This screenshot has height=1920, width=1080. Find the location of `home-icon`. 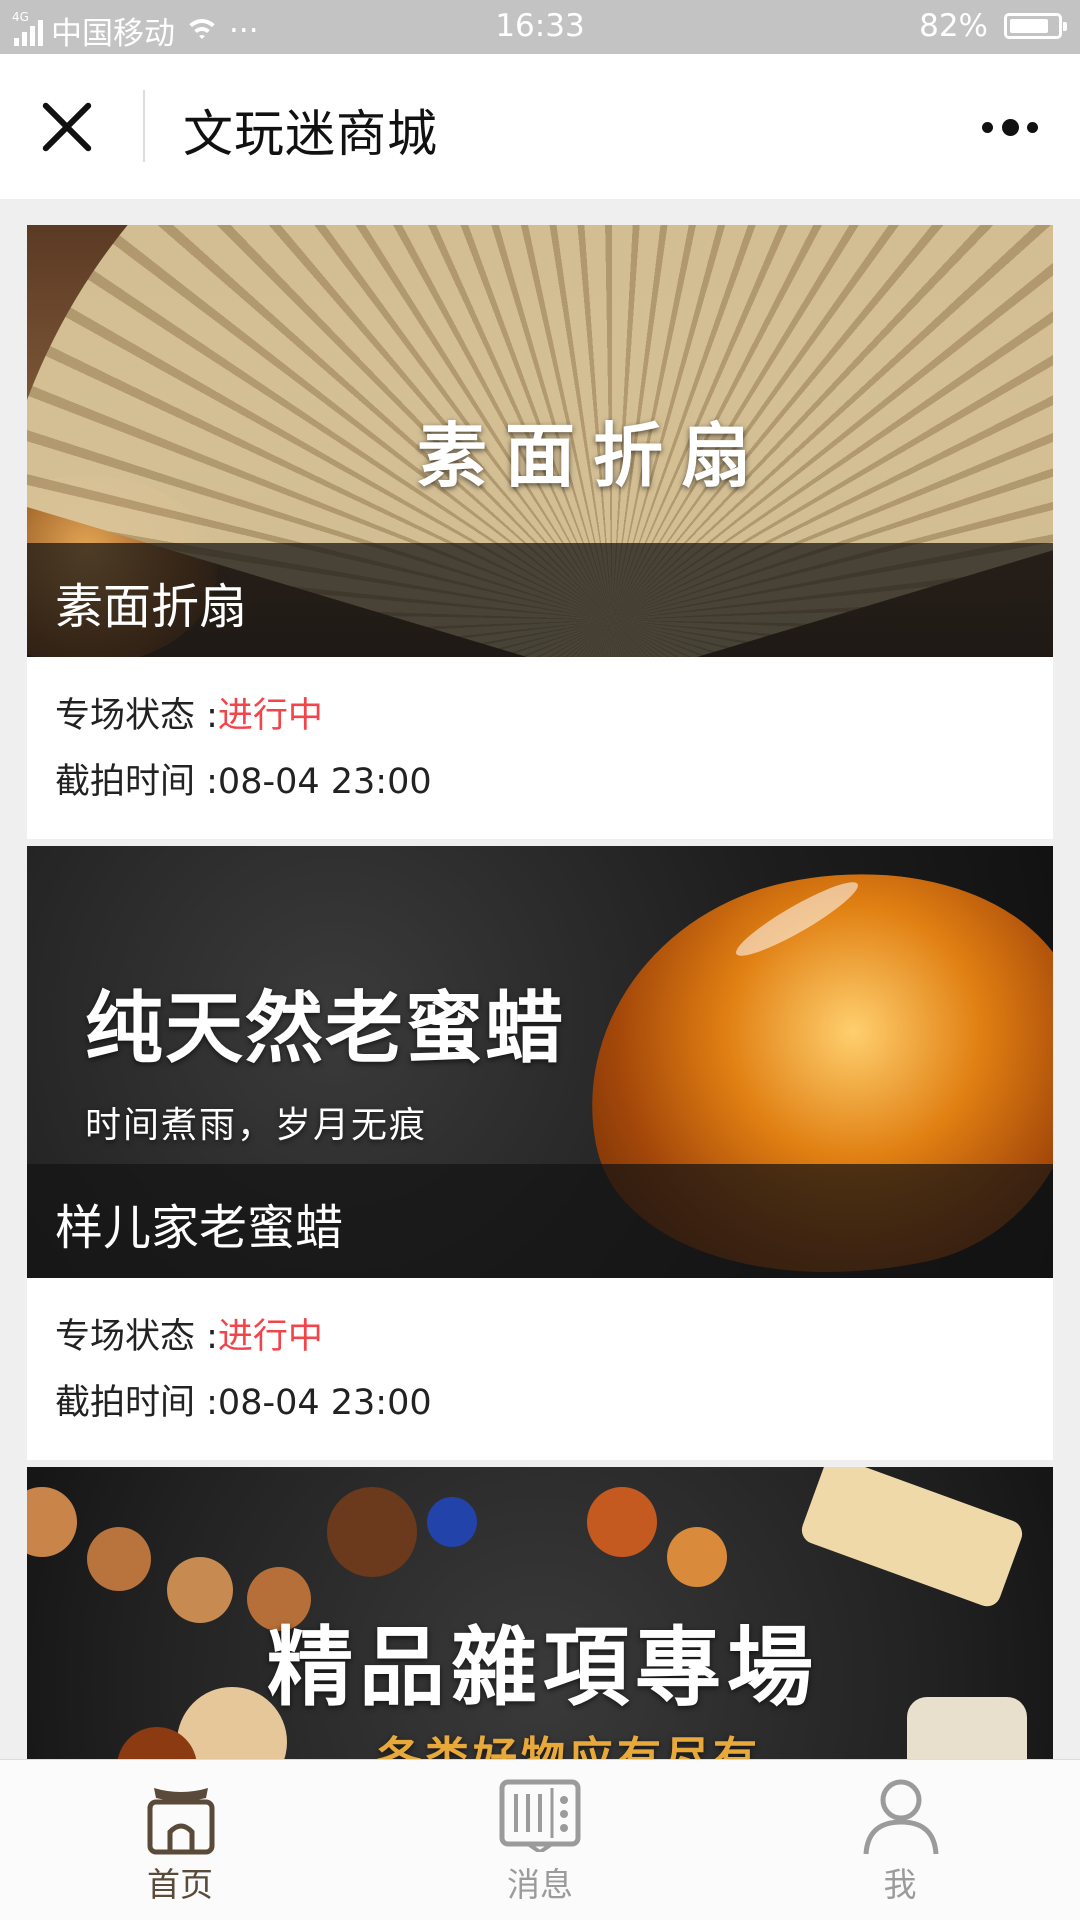

home-icon is located at coordinates (181, 1821).